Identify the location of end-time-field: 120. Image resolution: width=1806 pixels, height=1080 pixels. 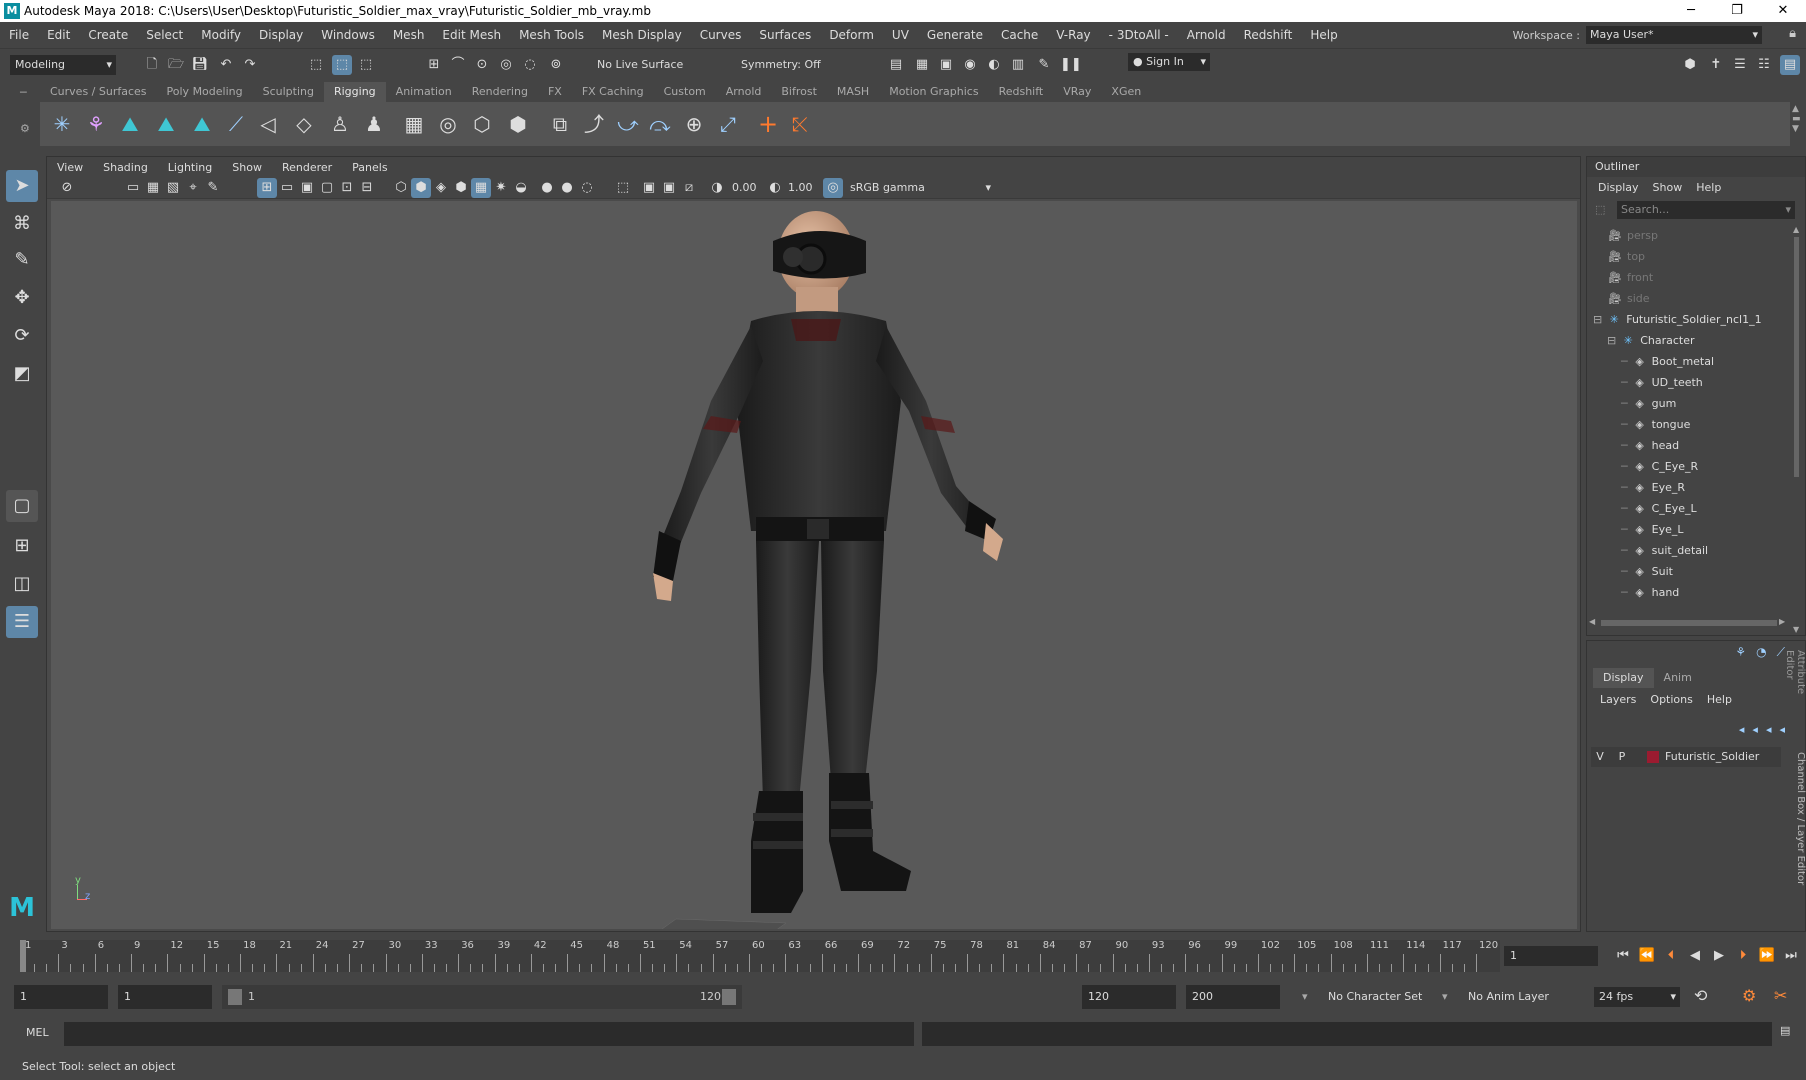
(1129, 997).